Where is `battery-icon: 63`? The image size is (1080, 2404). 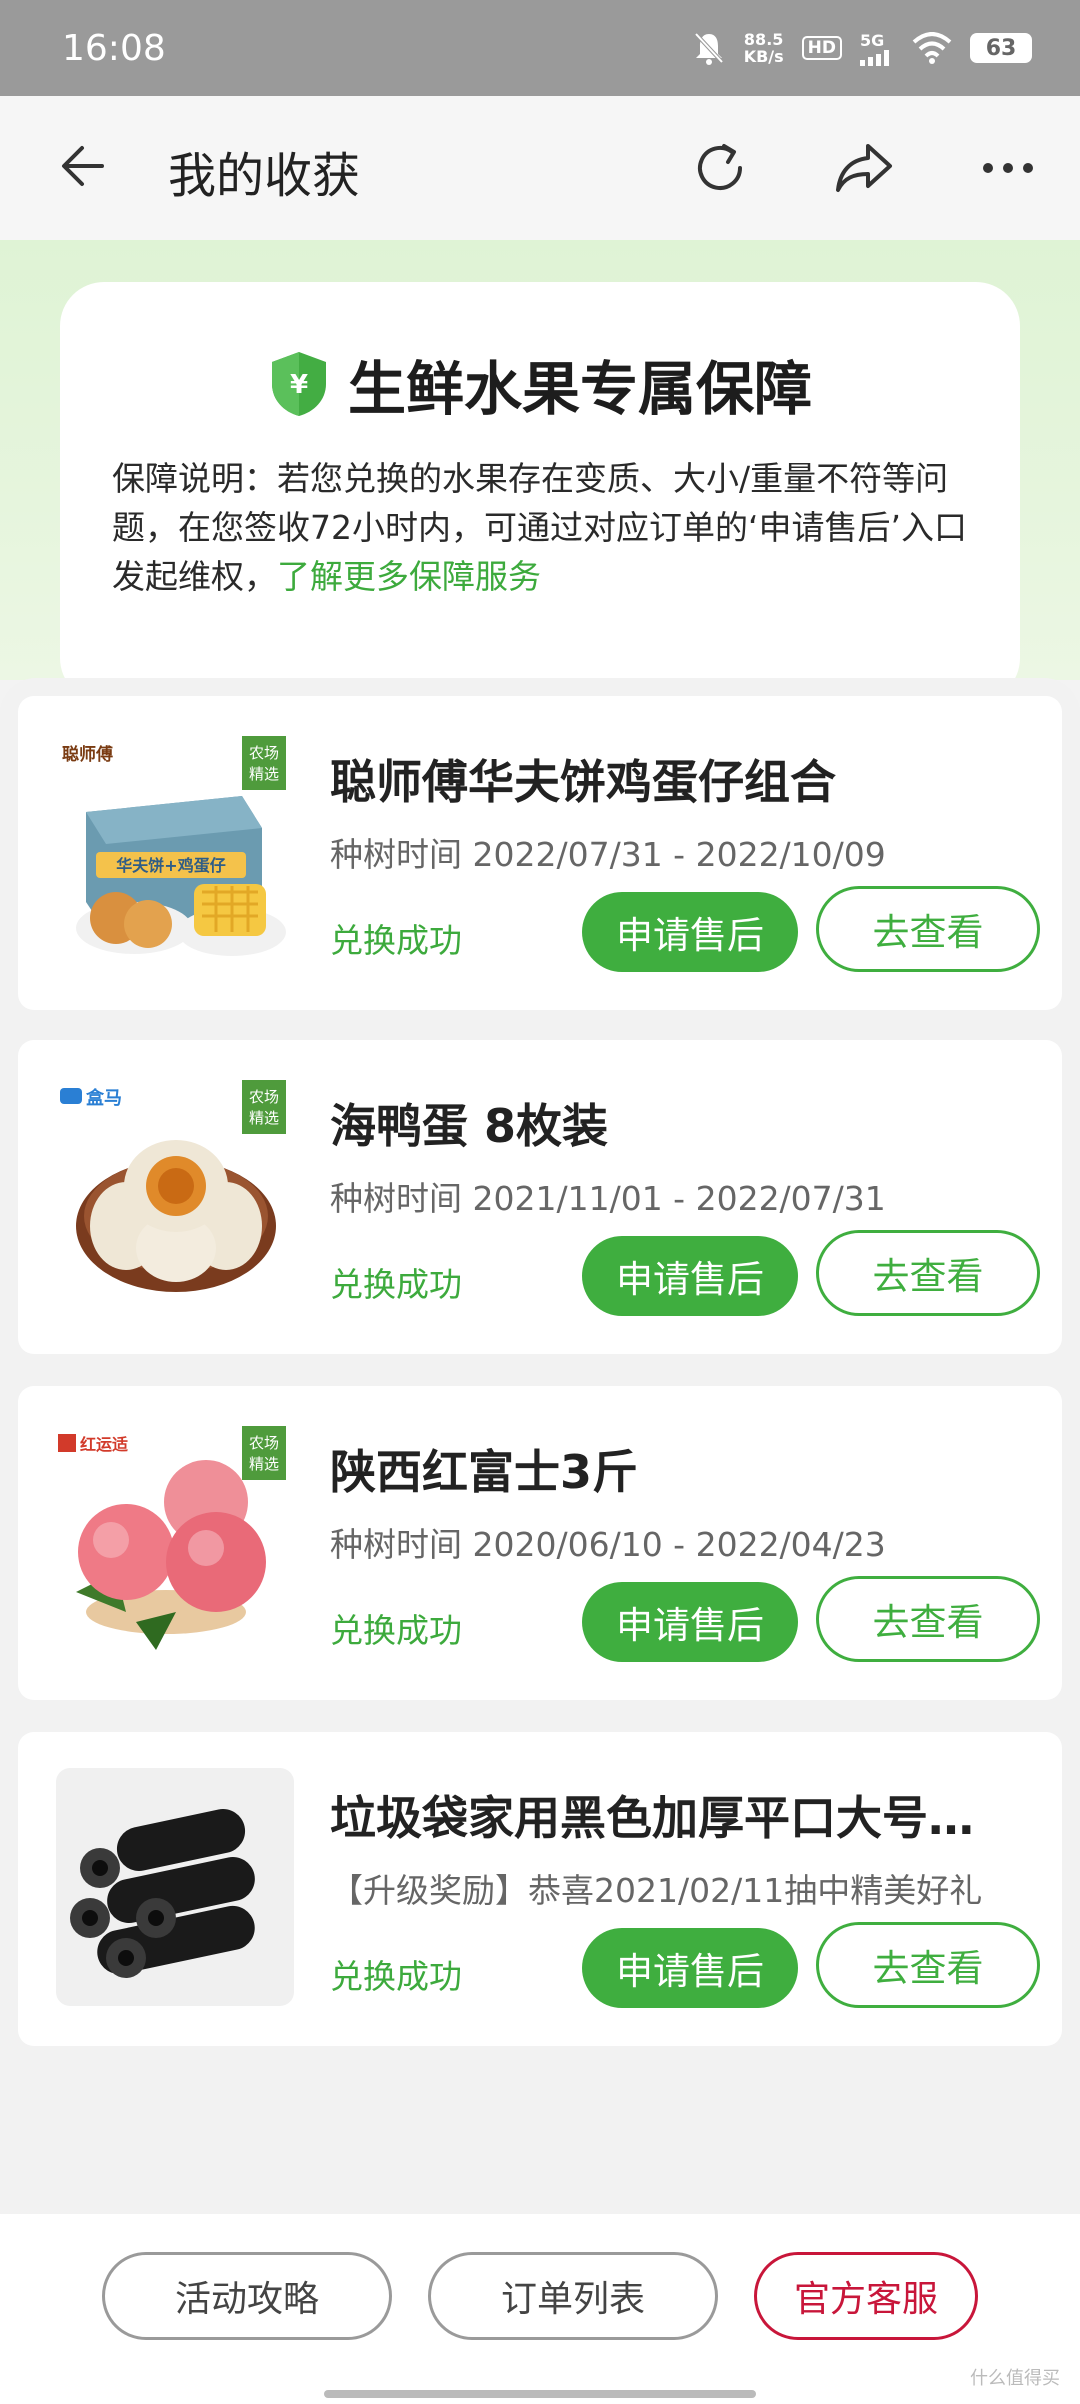 battery-icon: 63 is located at coordinates (1001, 48).